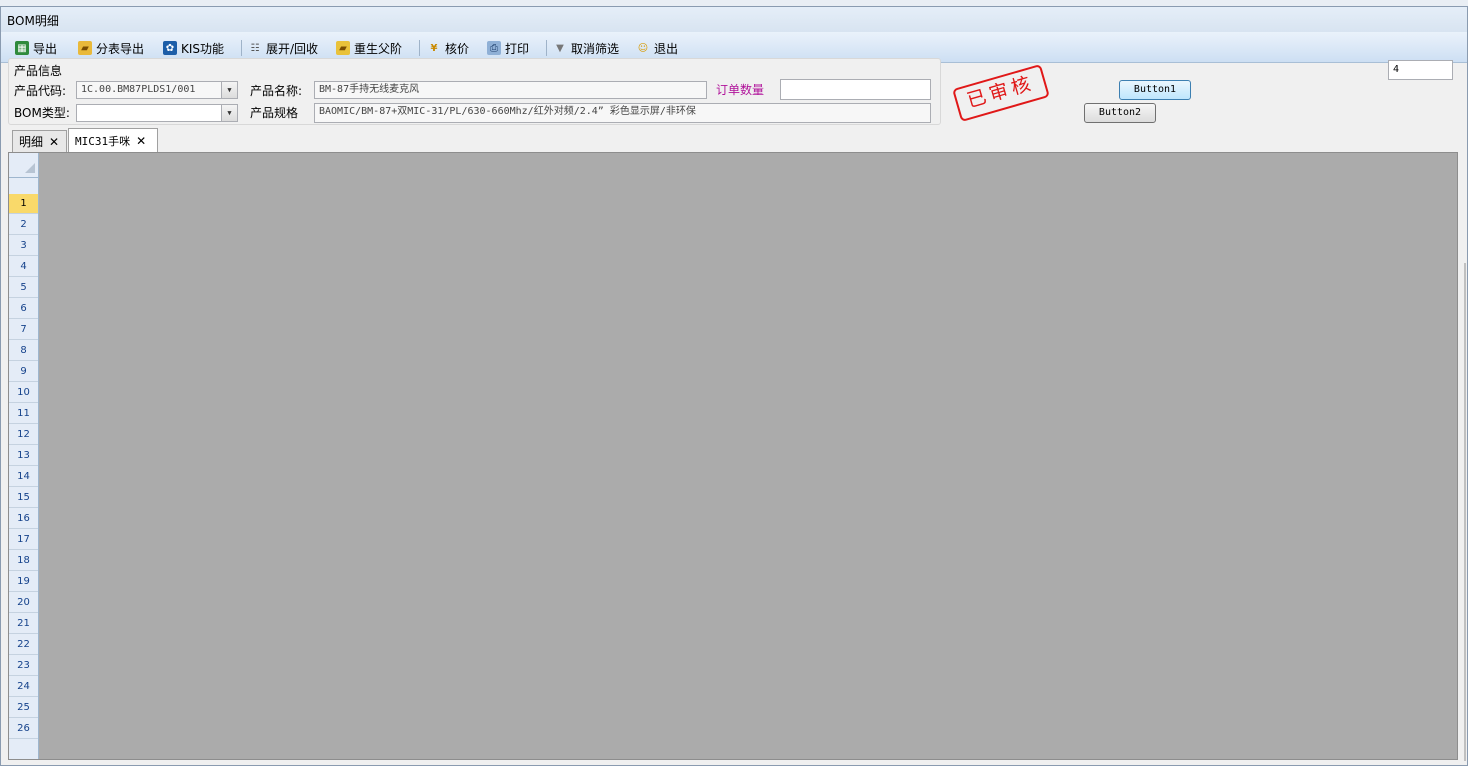 The width and height of the screenshot is (1480, 766). Describe the element at coordinates (23, 582) in the screenshot. I see `row-header: 19` at that location.